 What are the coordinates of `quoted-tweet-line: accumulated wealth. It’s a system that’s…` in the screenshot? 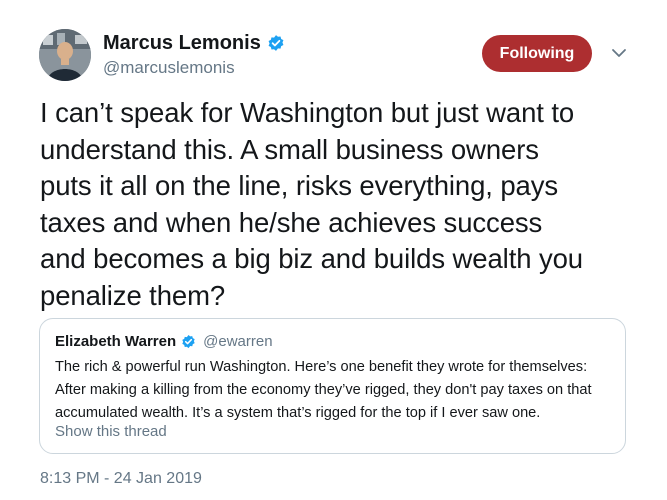 It's located at (298, 413).